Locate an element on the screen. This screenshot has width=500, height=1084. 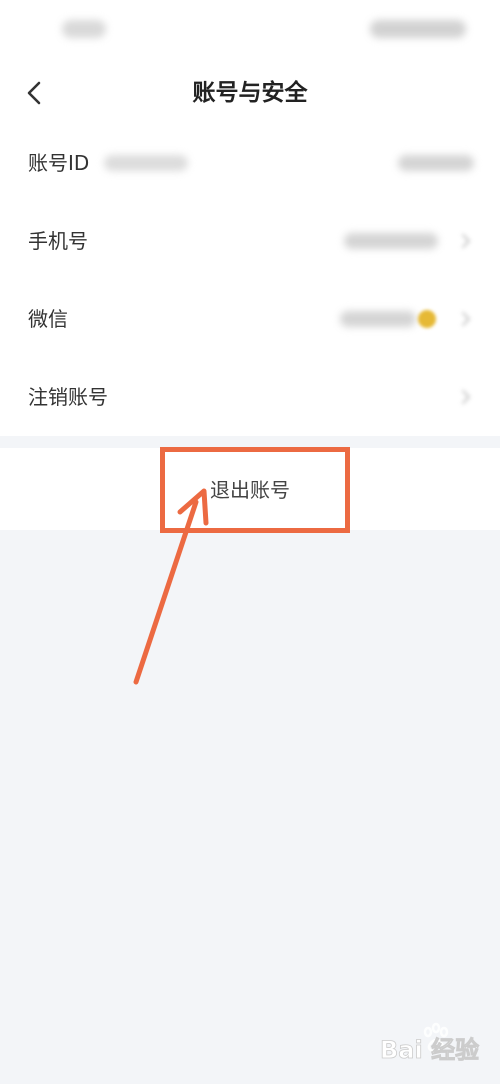
settings-row-account-id: 账号ID is located at coordinates (250, 163).